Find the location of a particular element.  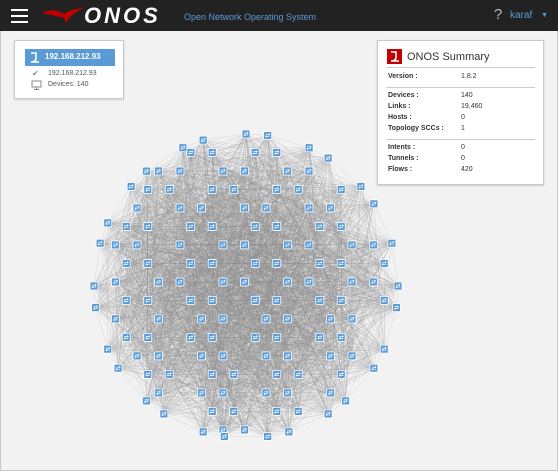

menu-icon is located at coordinates (19, 16).